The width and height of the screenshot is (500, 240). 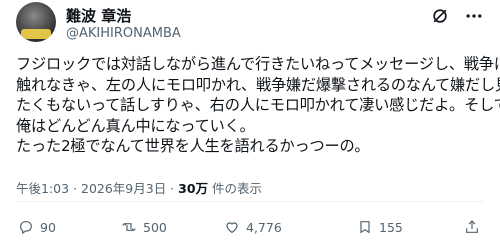 I want to click on timestamp: 午後1:03 · 2026年9月3日 ·, so click(x=97, y=188).